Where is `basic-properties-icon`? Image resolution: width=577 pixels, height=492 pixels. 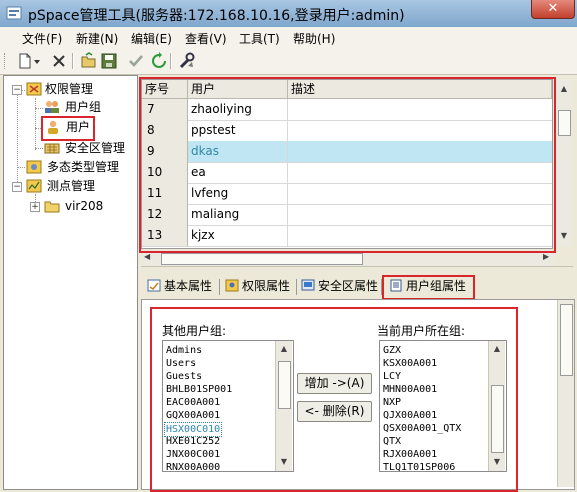
basic-properties-icon is located at coordinates (154, 285).